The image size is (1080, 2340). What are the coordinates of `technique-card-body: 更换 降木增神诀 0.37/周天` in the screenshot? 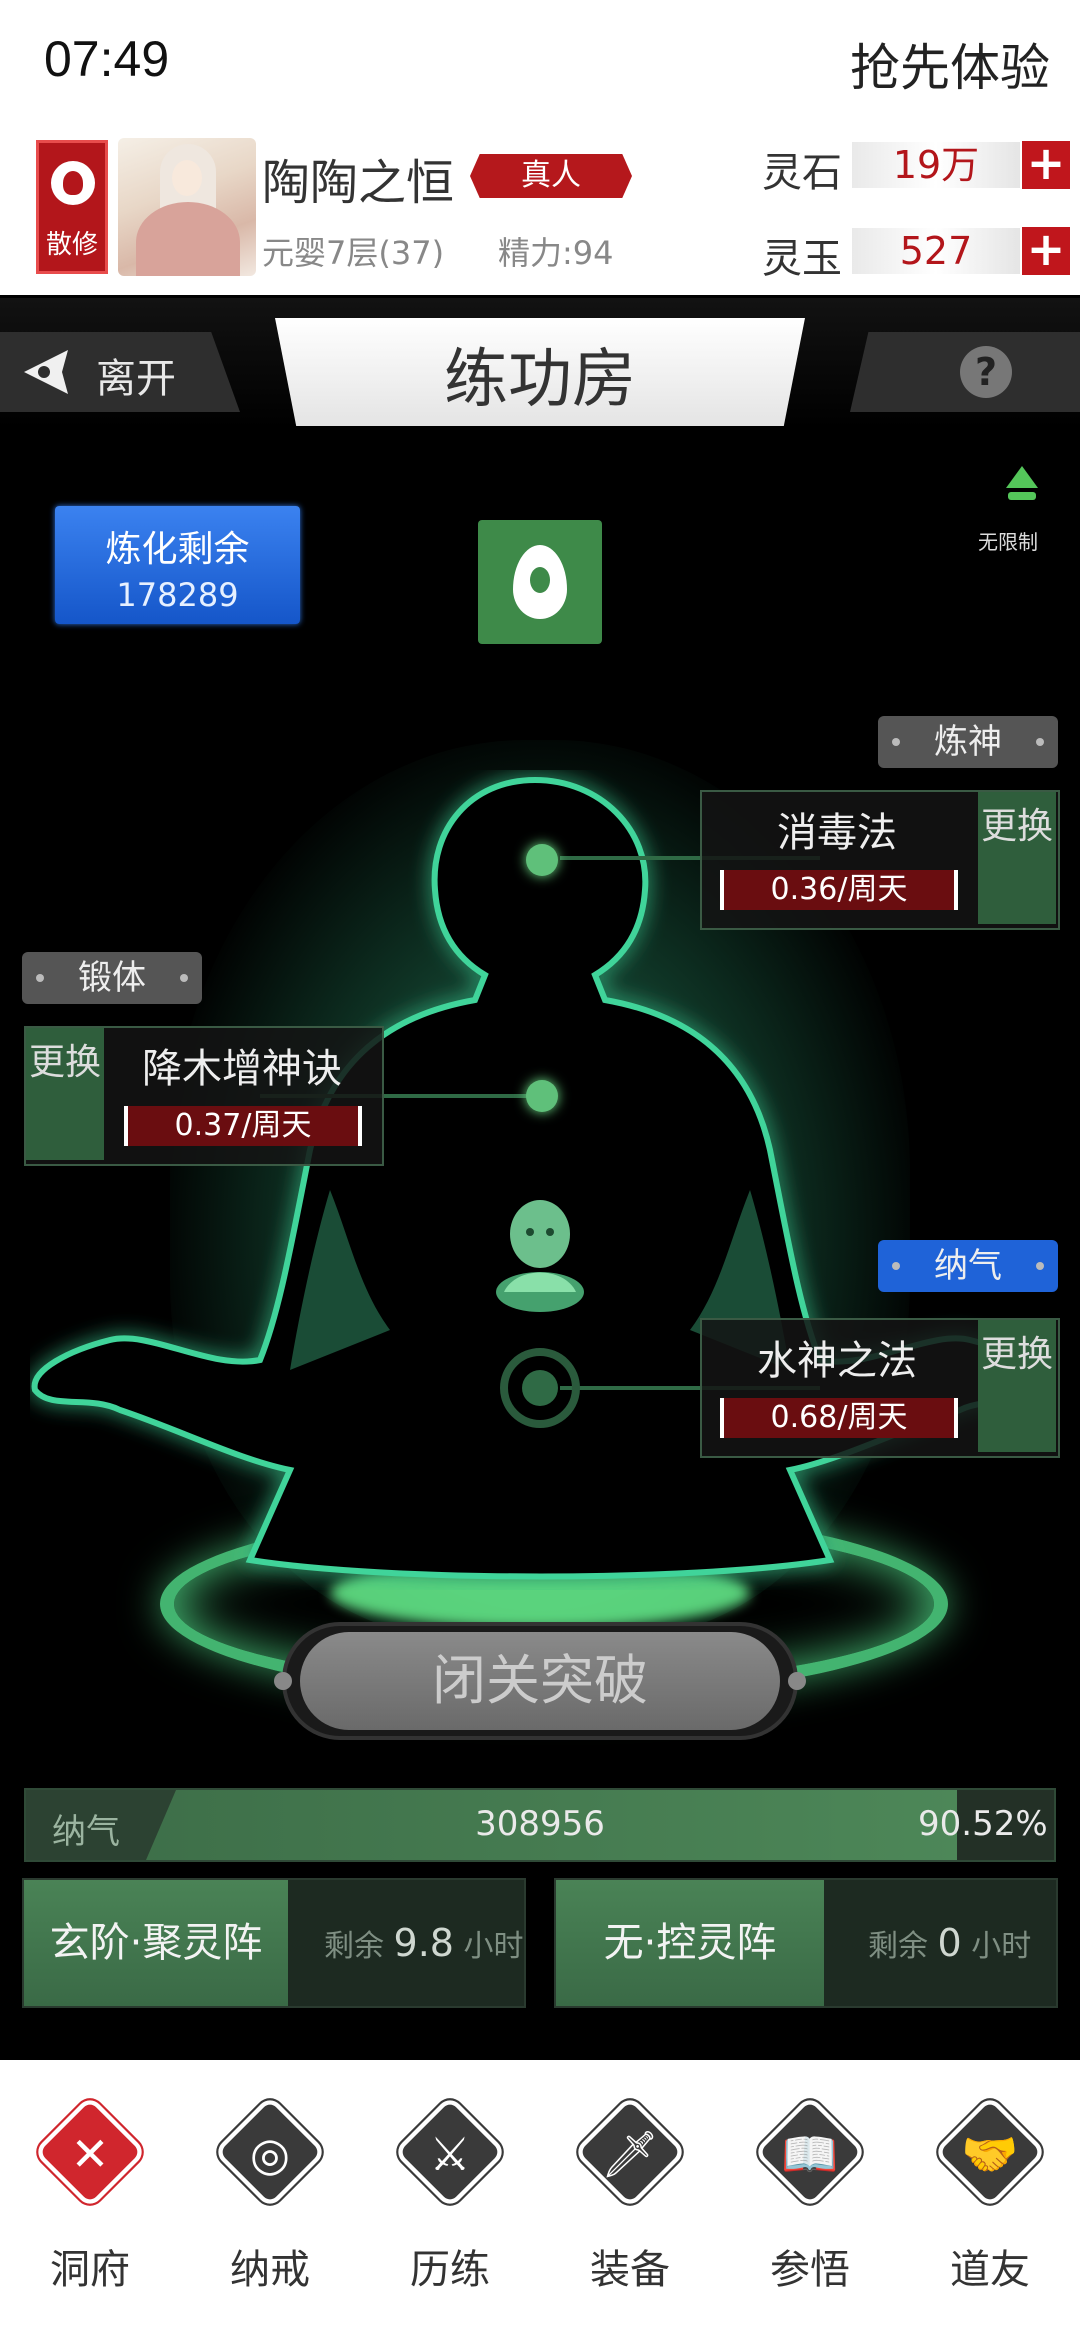 It's located at (204, 1096).